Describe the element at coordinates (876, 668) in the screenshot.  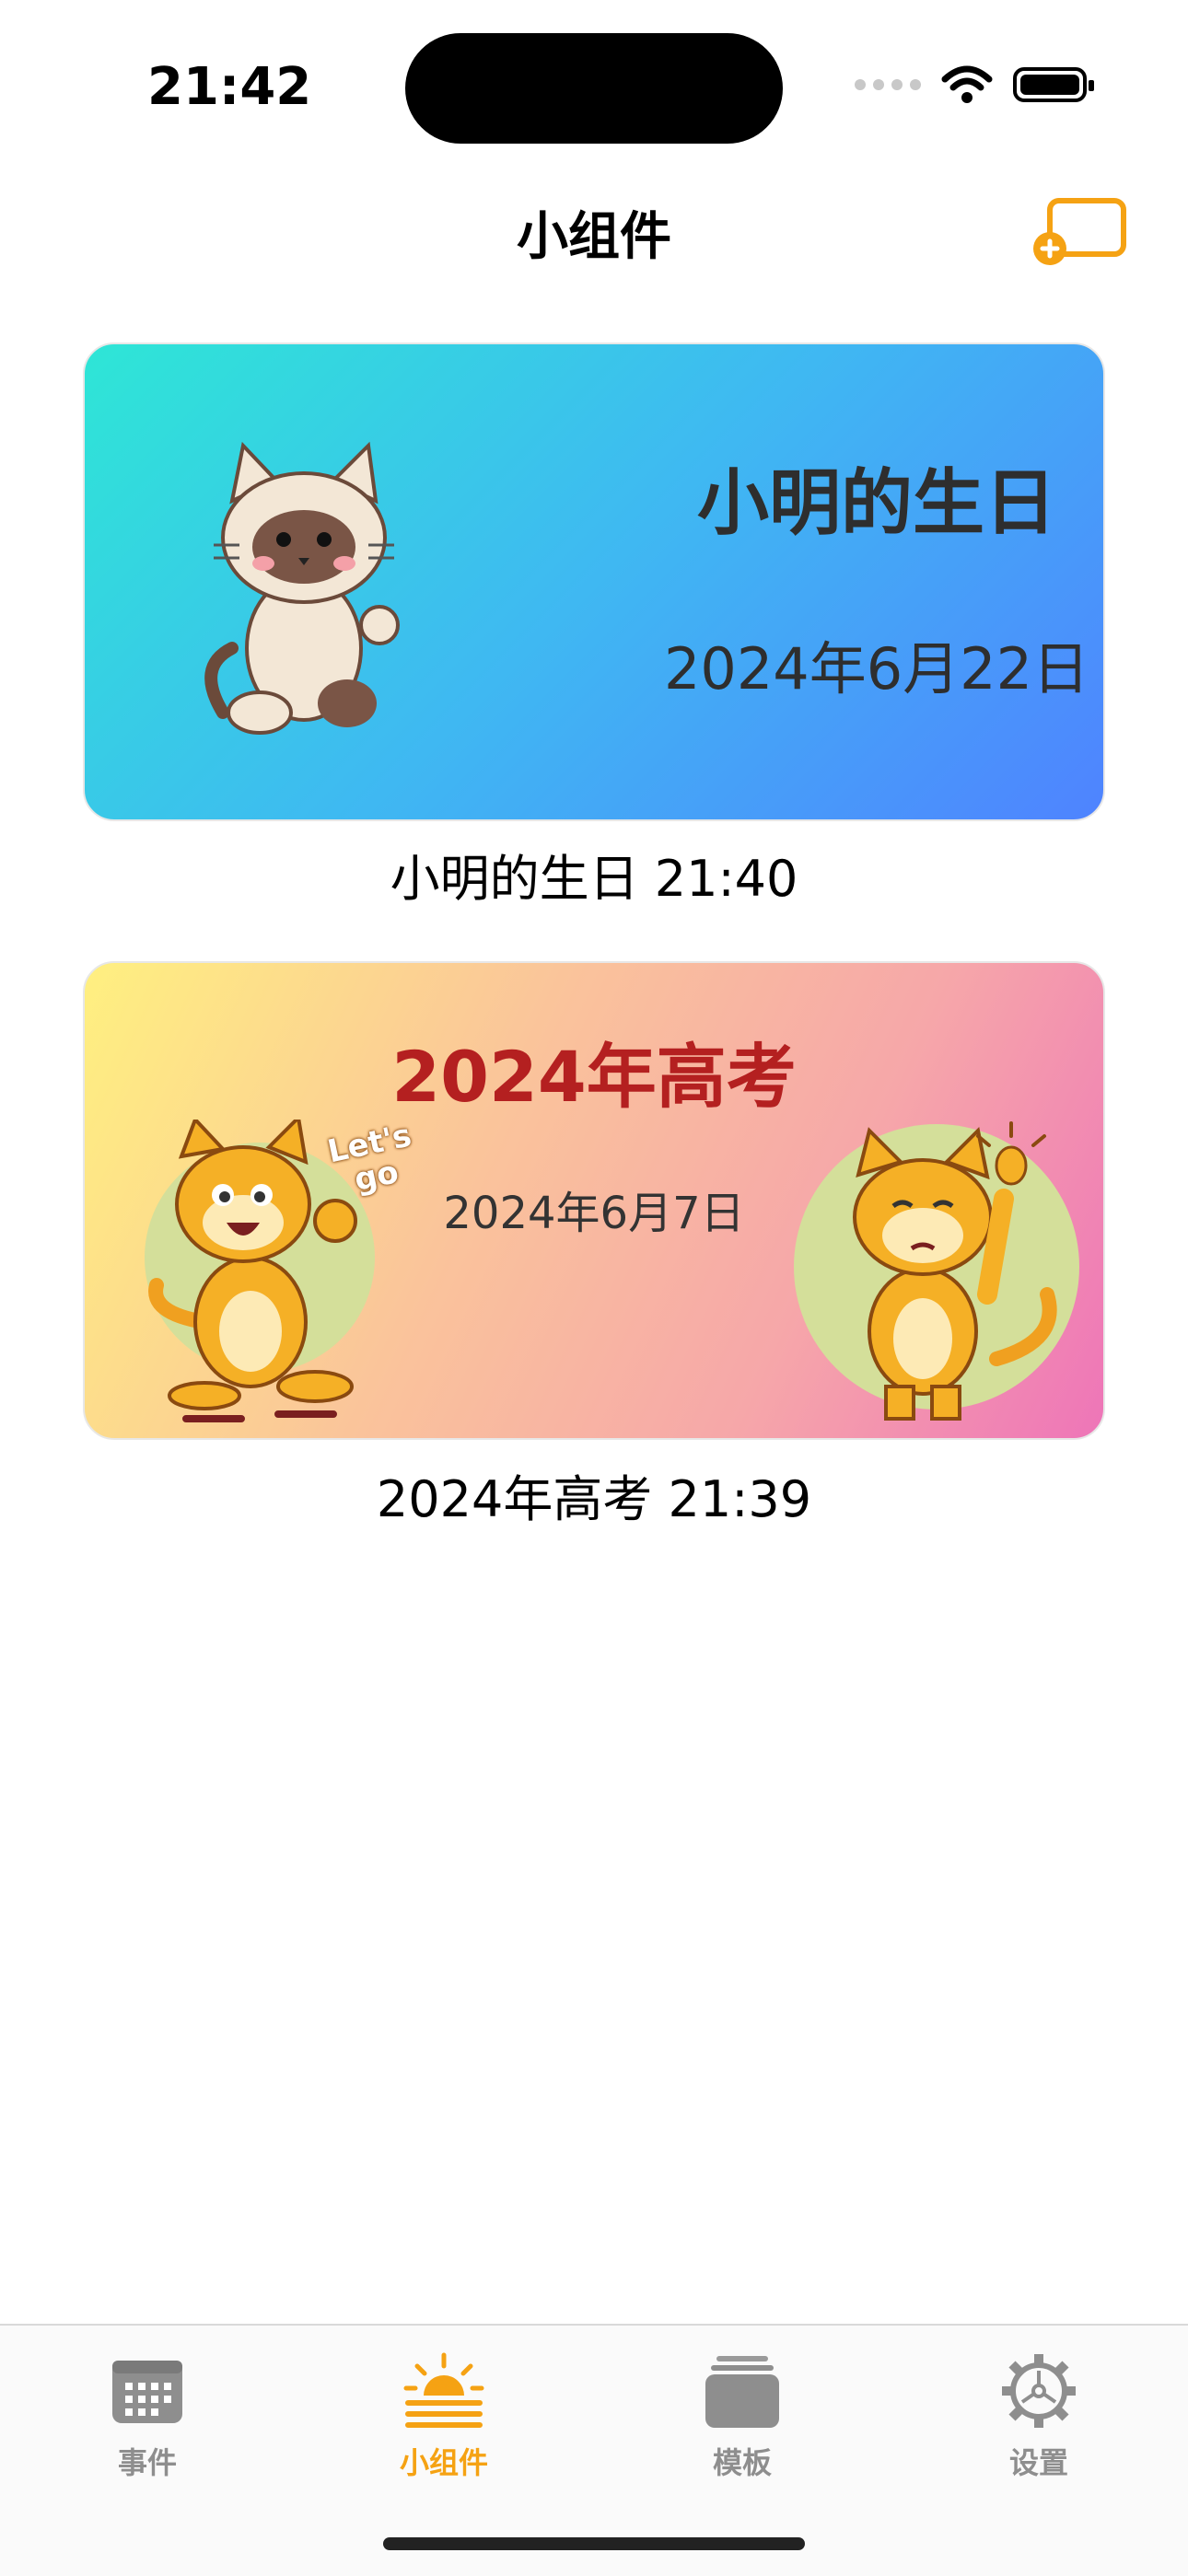
I see `widget-date: 2024年6月22日` at that location.